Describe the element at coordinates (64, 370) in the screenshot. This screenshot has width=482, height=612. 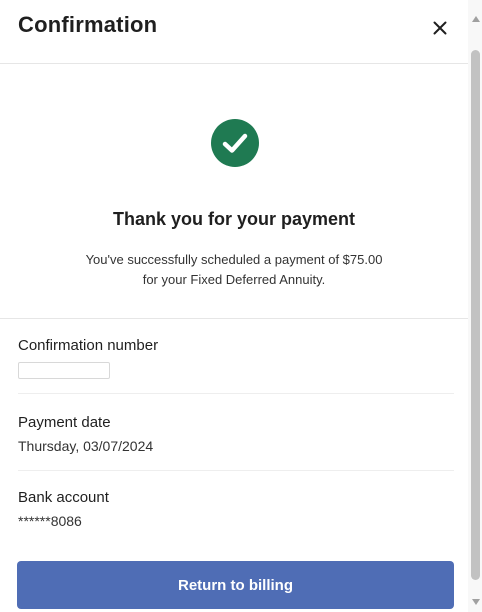
I see `redacted-value` at that location.